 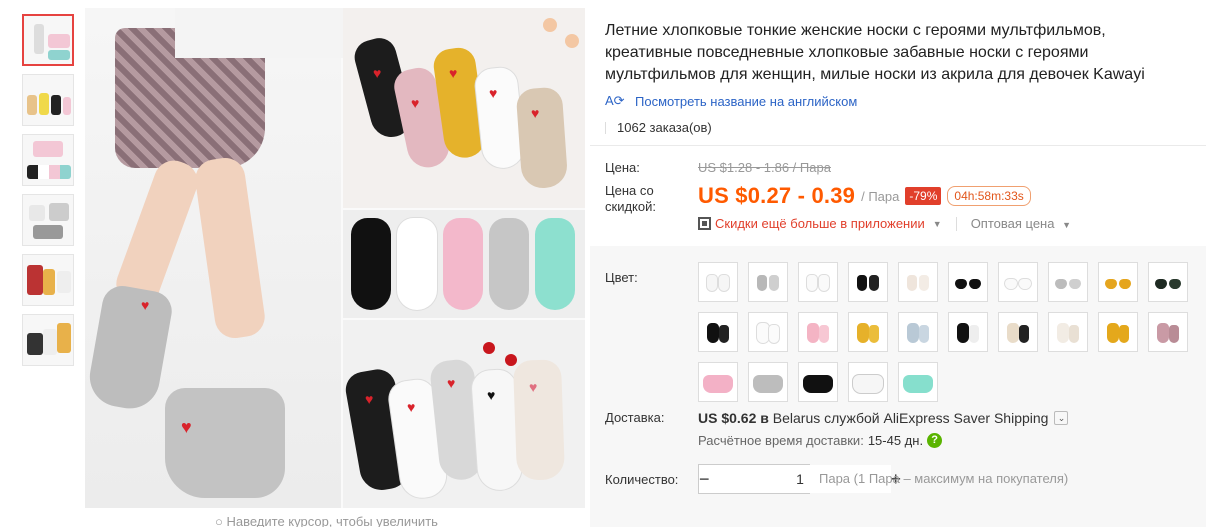 I want to click on delivery-days: 15-45 дн., so click(x=895, y=440).